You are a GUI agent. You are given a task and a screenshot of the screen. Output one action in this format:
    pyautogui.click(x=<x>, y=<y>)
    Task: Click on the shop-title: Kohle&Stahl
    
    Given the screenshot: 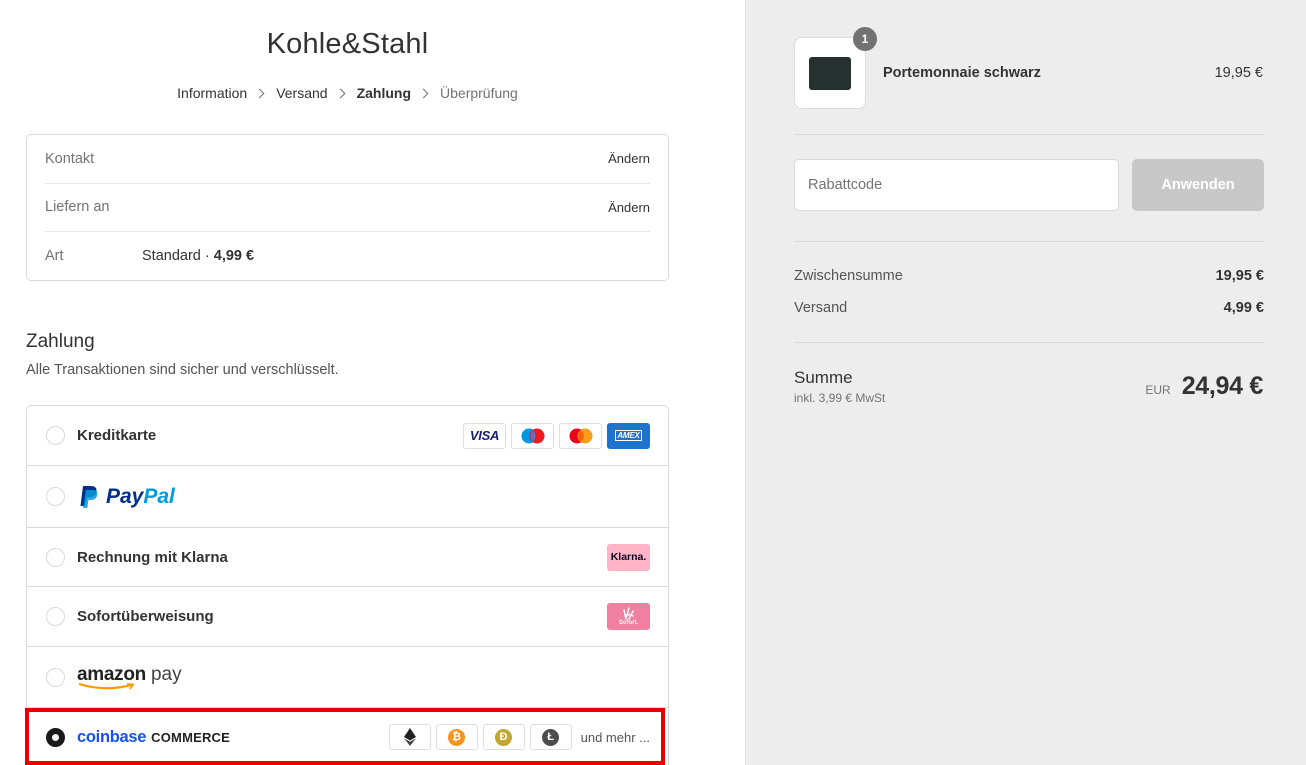 What is the action you would take?
    pyautogui.click(x=347, y=44)
    